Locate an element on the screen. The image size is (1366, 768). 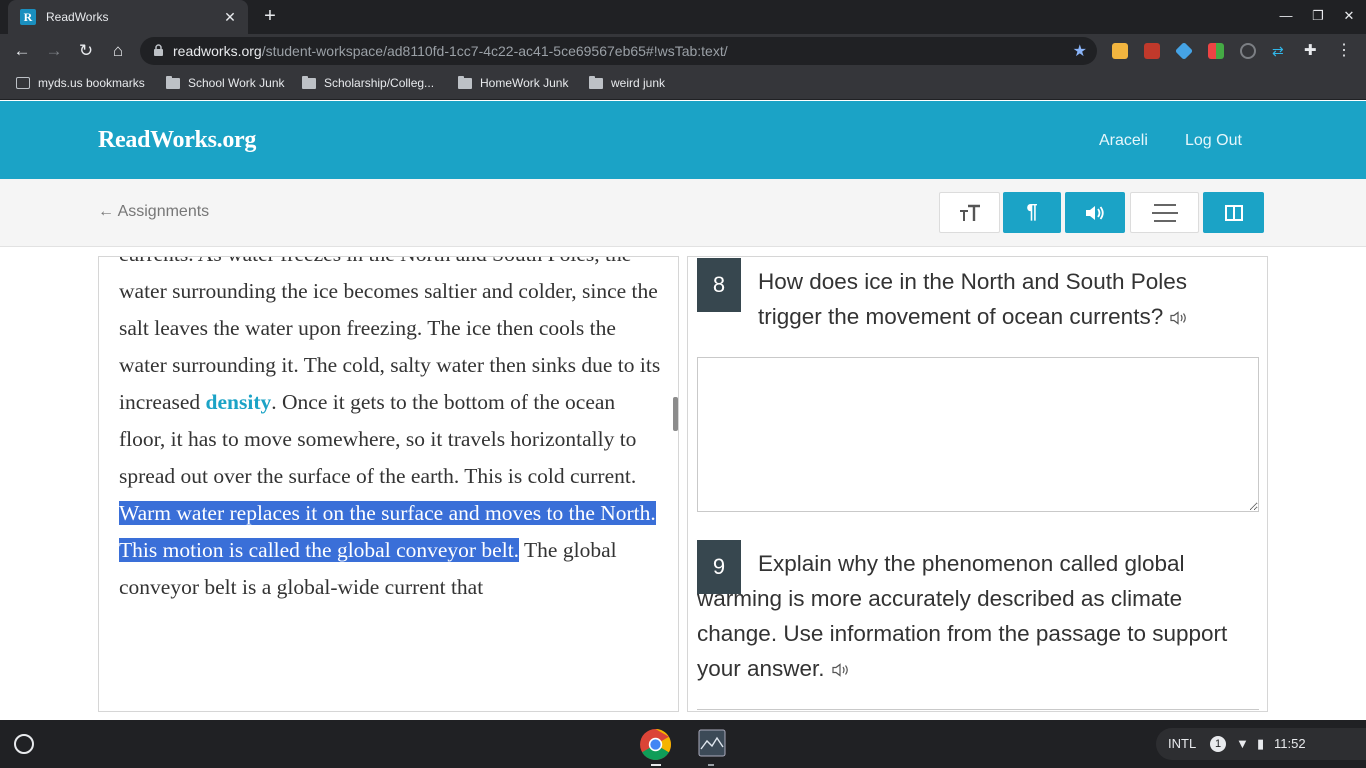
readworks-favicon-icon: R is located at coordinates (28, 17).